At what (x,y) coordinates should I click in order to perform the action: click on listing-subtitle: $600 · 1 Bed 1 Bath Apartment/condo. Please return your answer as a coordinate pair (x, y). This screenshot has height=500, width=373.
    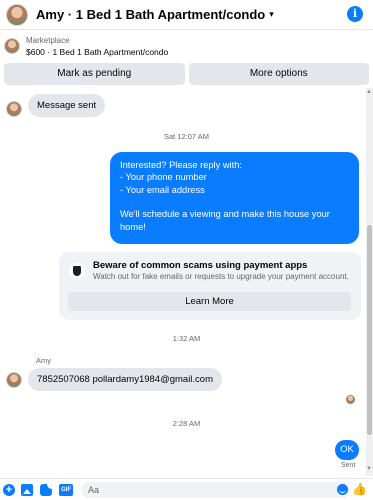
    Looking at the image, I should click on (97, 52).